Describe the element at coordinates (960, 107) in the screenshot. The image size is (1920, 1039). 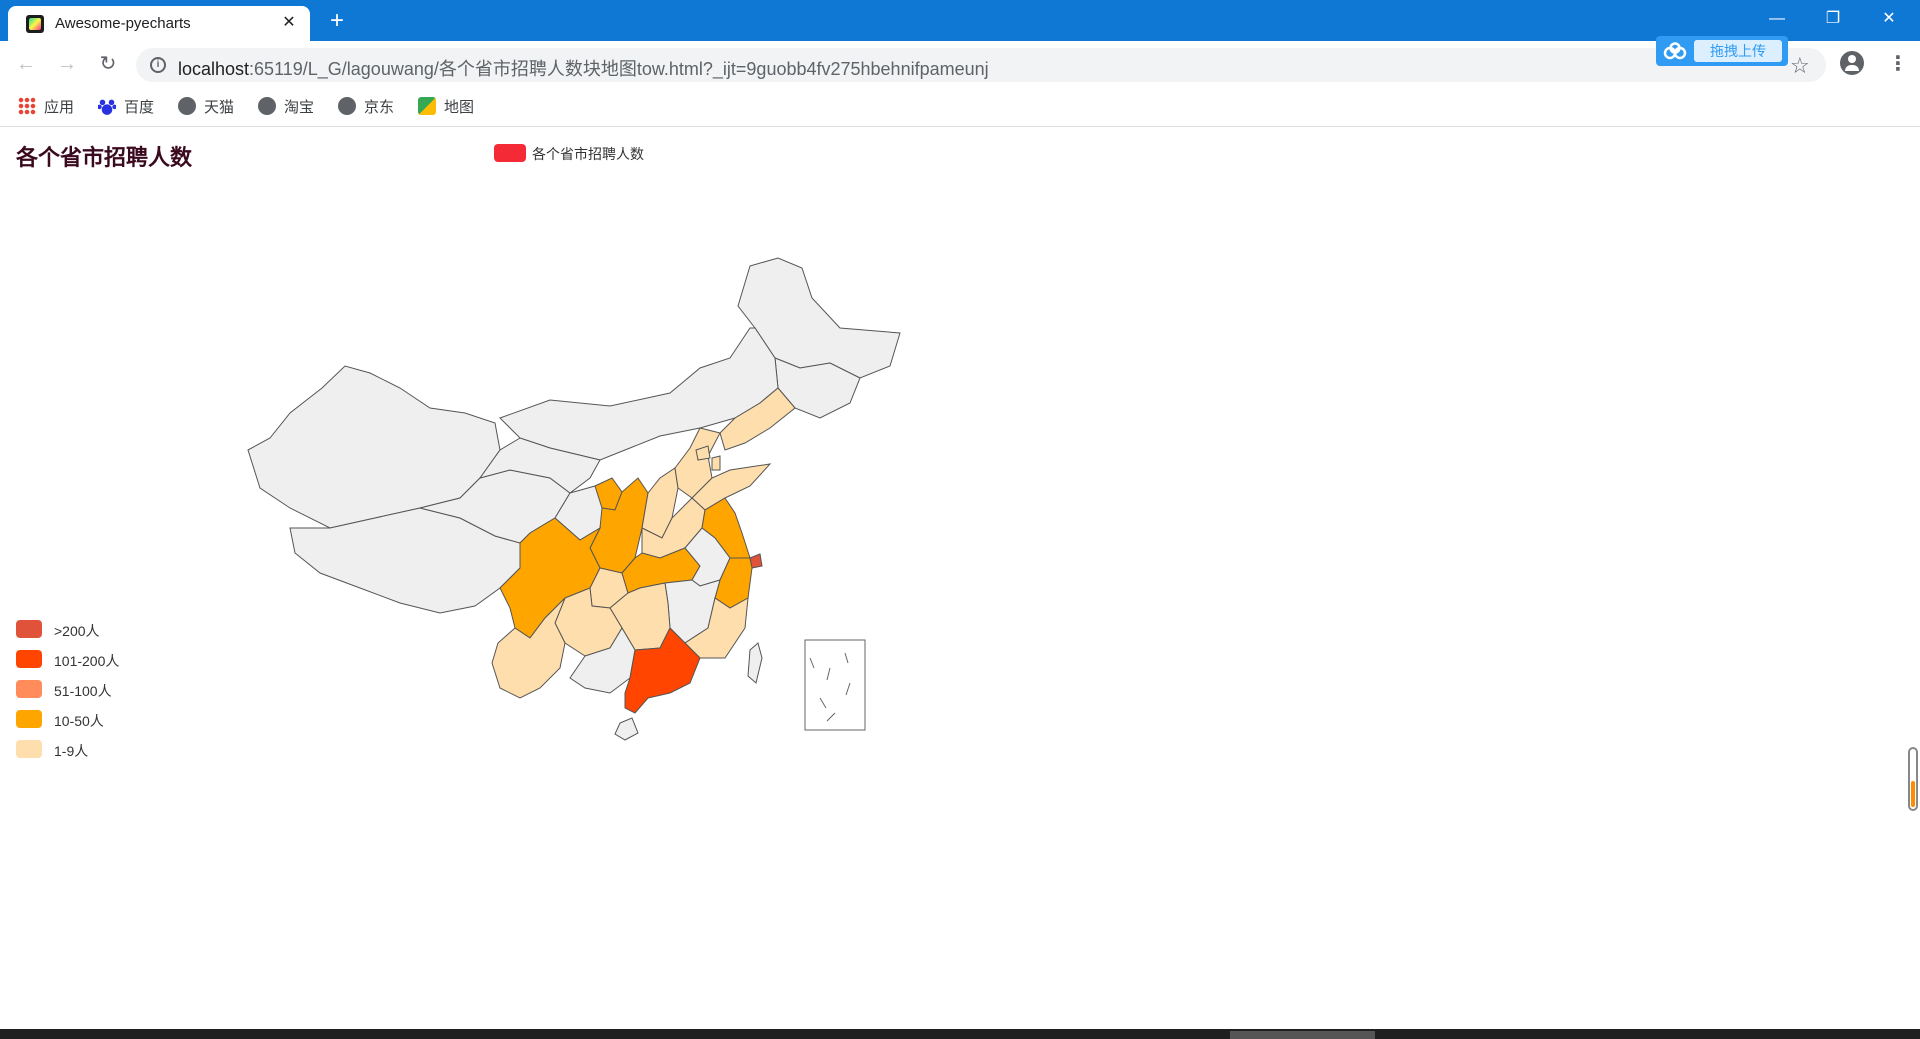
I see `bookmarks-bar: 应用 百度 天猫 淘宝 京东 地图` at that location.